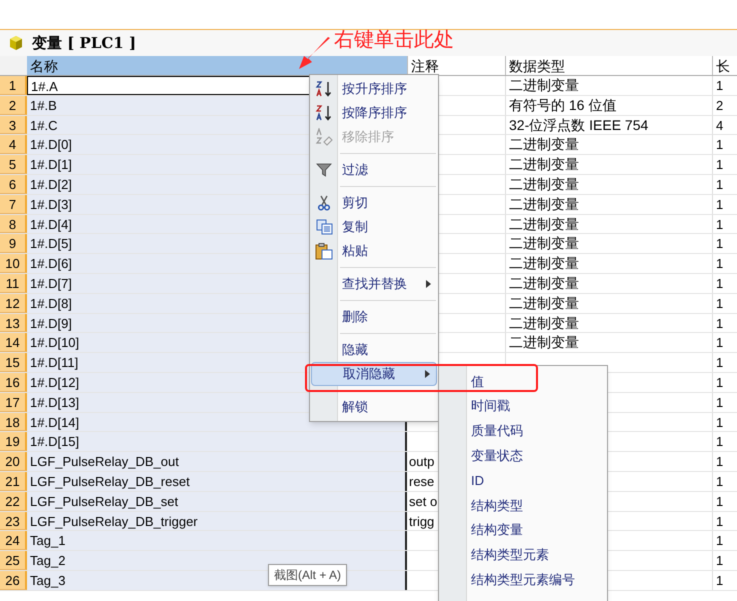 The height and width of the screenshot is (601, 737). Describe the element at coordinates (724, 65) in the screenshot. I see `column-header: 长` at that location.